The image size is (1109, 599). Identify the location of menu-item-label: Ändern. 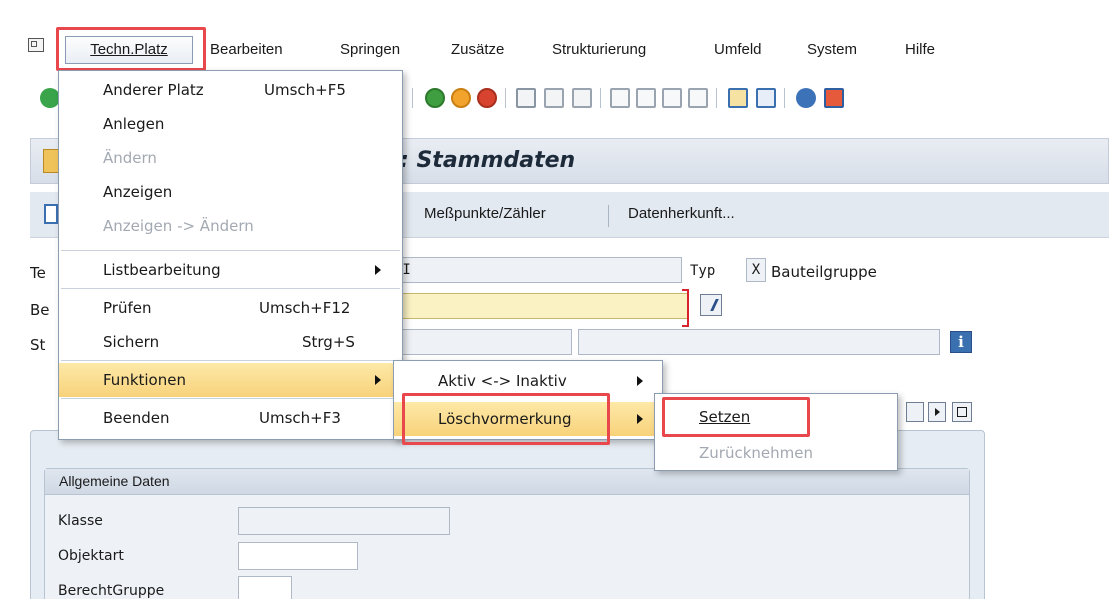
(130, 158).